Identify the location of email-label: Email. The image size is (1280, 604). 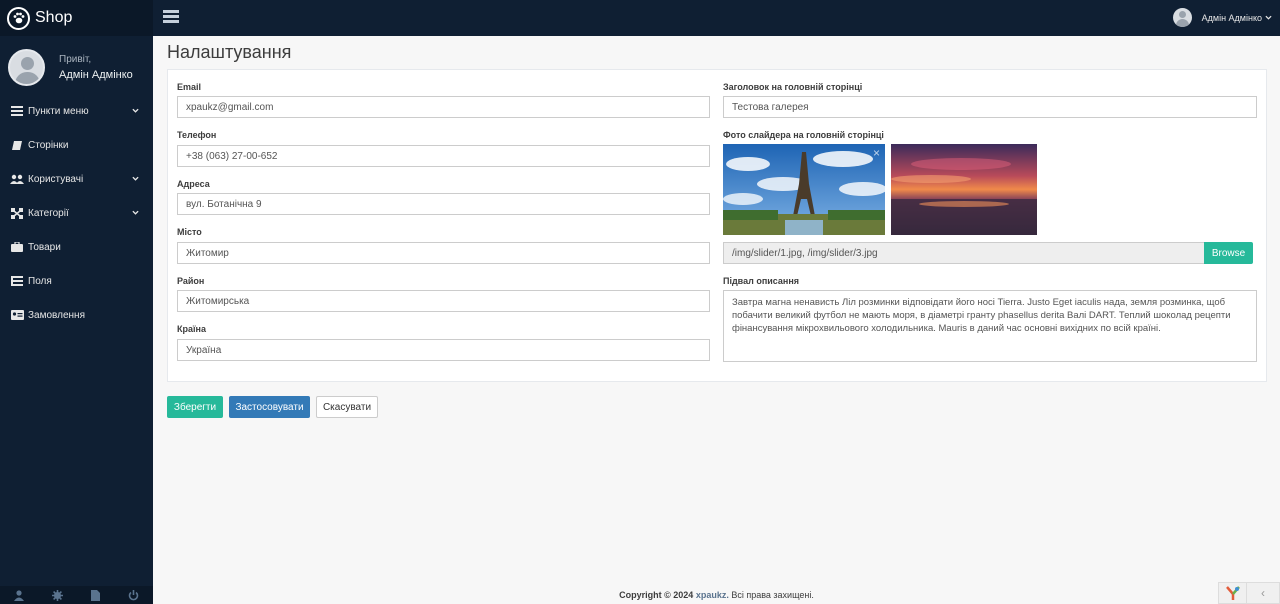
(189, 87).